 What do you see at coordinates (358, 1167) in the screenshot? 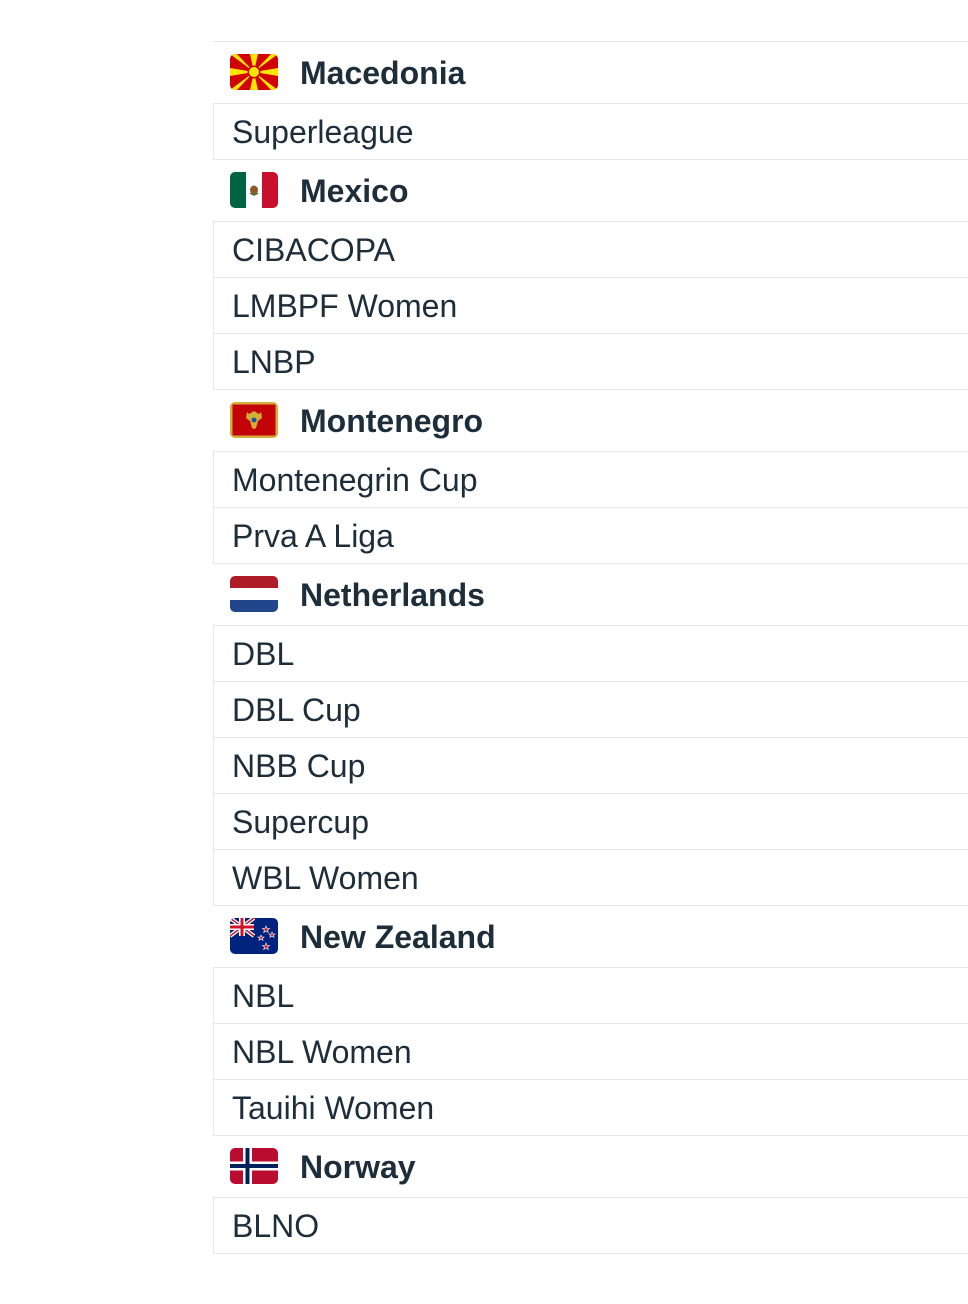
I see `country-name: Norway` at bounding box center [358, 1167].